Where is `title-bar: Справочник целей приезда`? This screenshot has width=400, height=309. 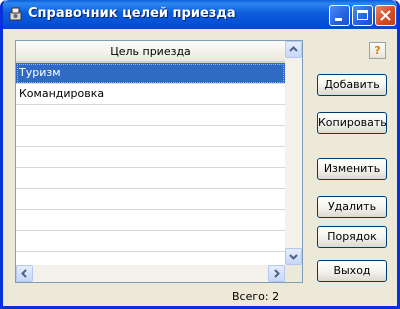
title-bar: Справочник целей приезда is located at coordinates (200, 14).